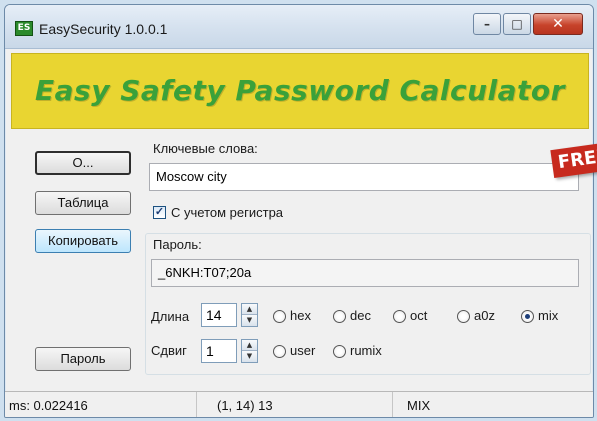 The height and width of the screenshot is (421, 597). I want to click on table-button: Таблица, so click(83, 203).